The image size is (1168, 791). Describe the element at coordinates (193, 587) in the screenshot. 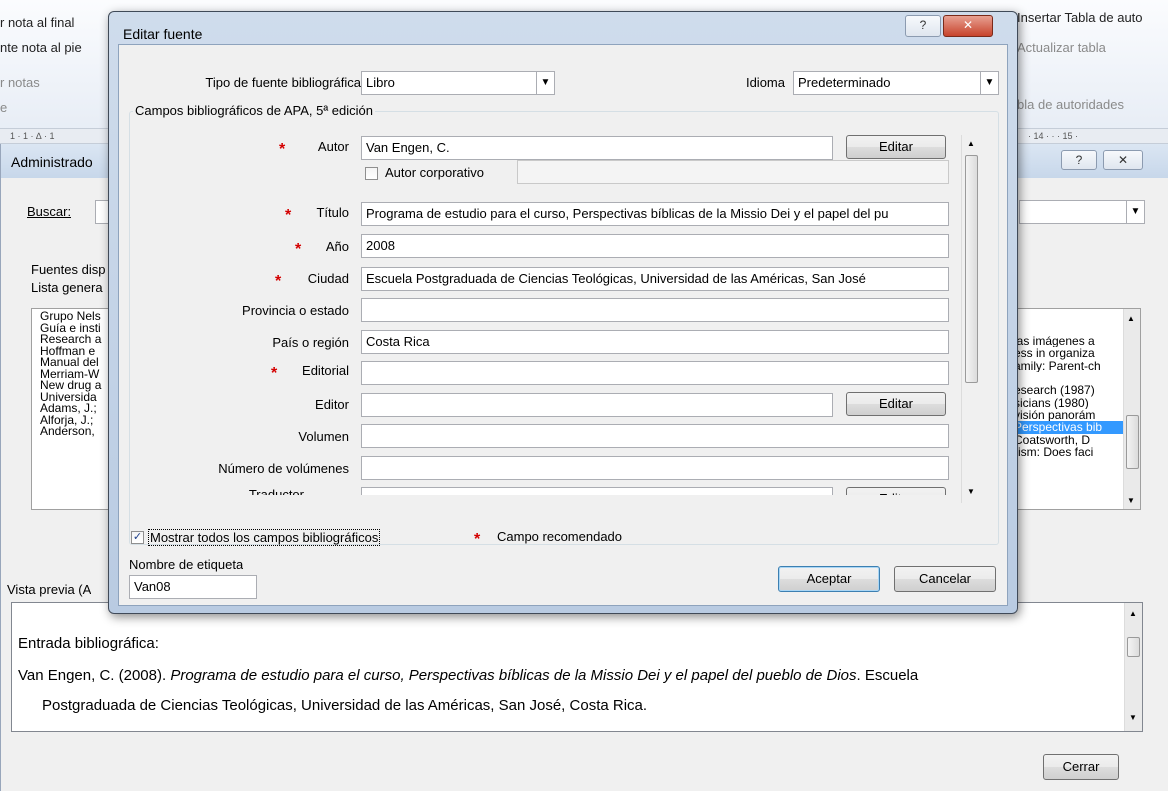

I see `tag-name-field: Van08` at that location.